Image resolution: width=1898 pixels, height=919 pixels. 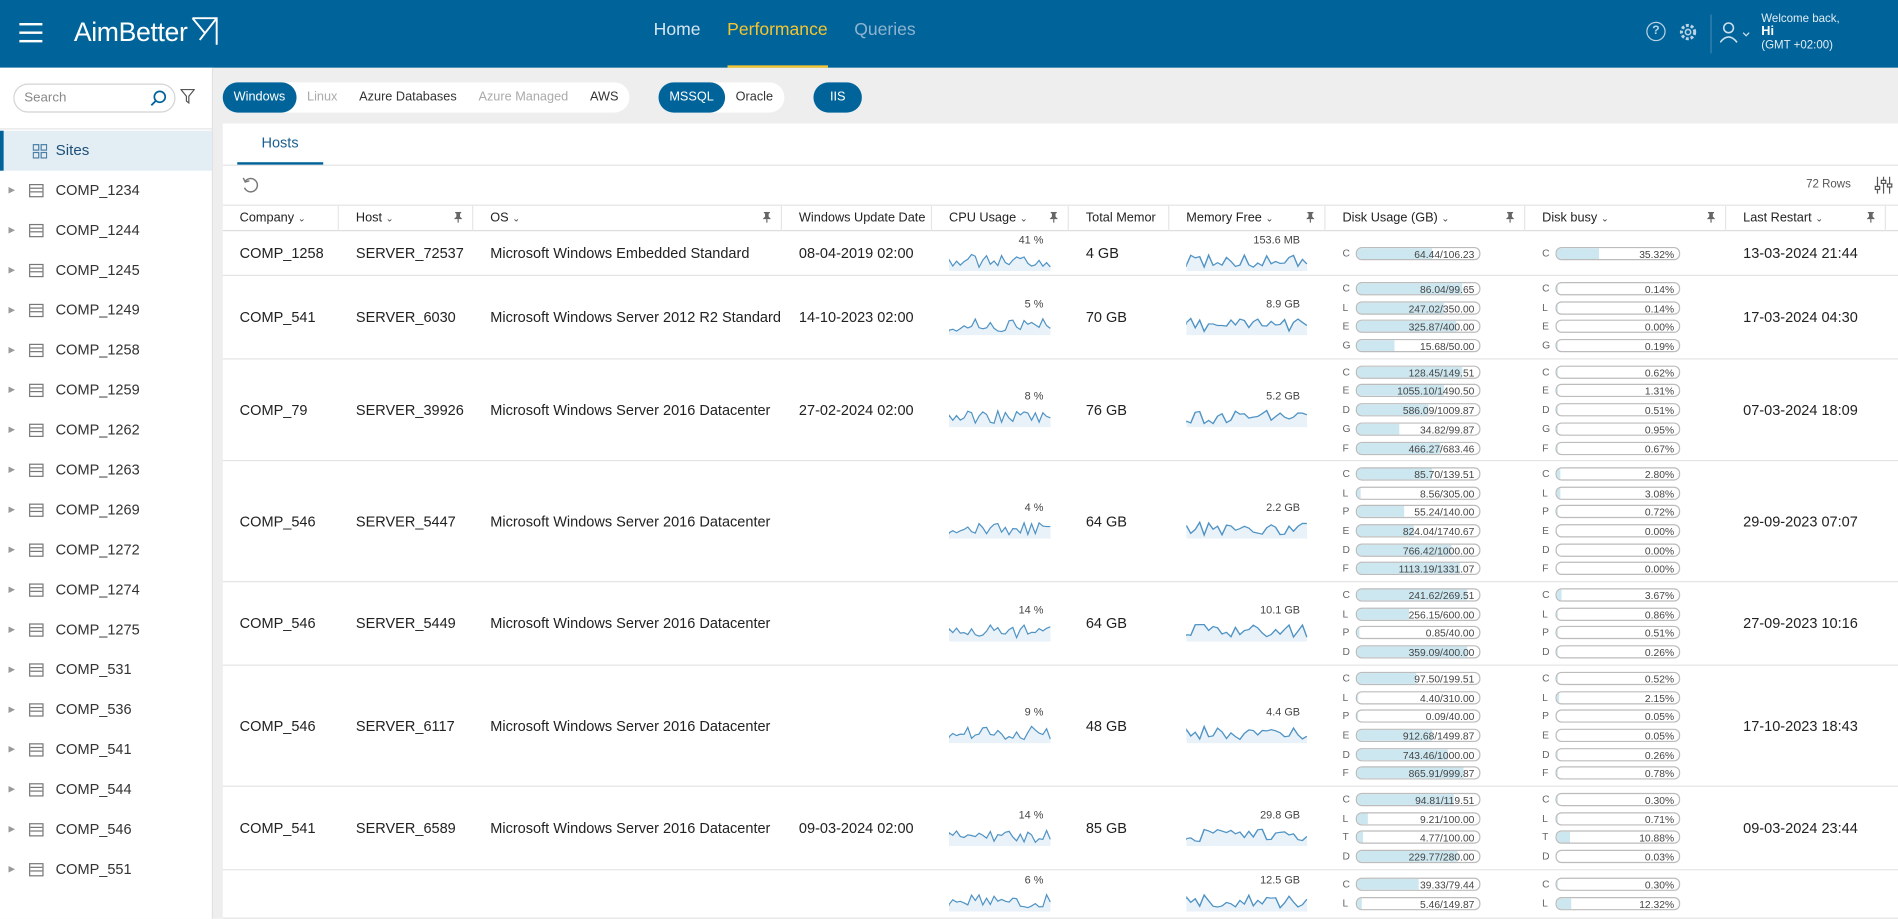 I want to click on logo: AimBetter, so click(x=146, y=32).